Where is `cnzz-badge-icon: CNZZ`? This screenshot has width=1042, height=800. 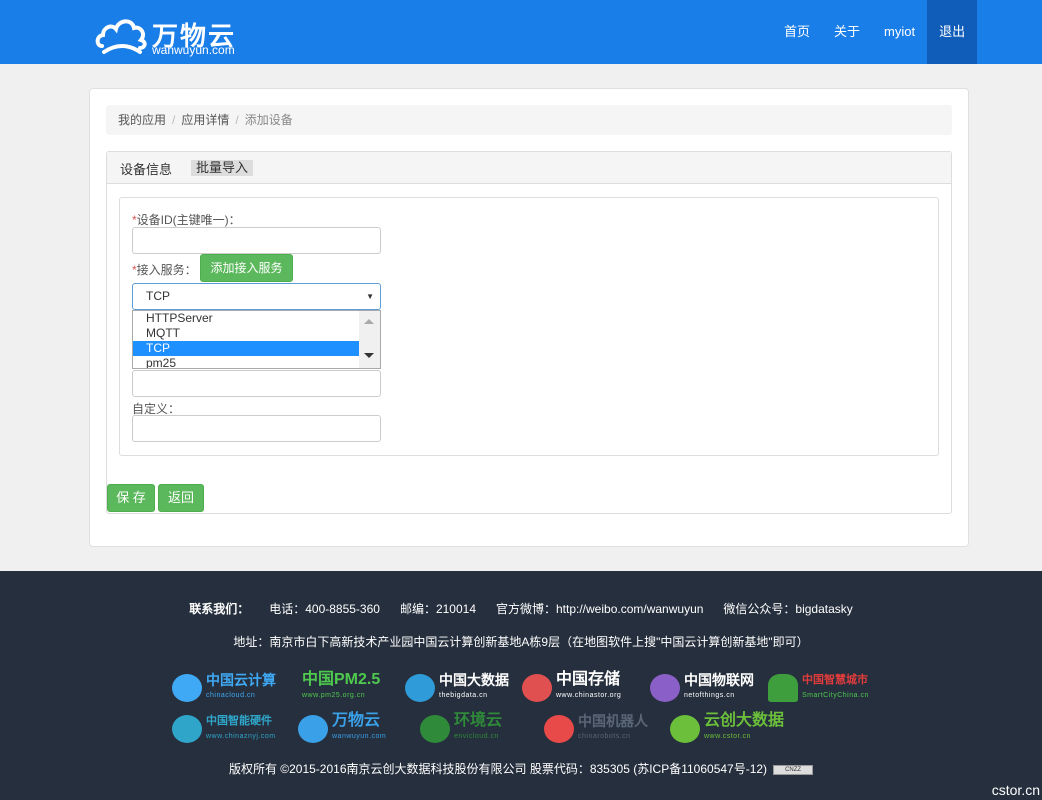
cnzz-badge-icon: CNZZ is located at coordinates (793, 769).